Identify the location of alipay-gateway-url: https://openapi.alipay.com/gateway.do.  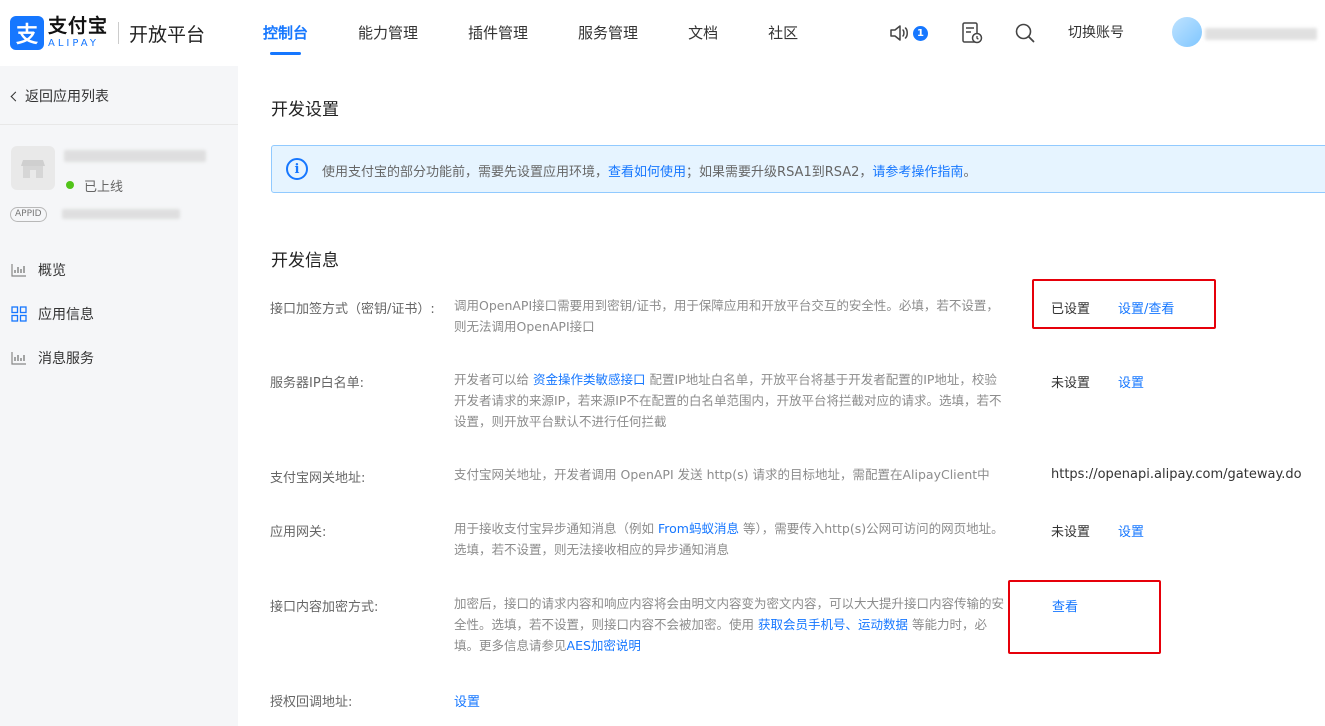
(1176, 474).